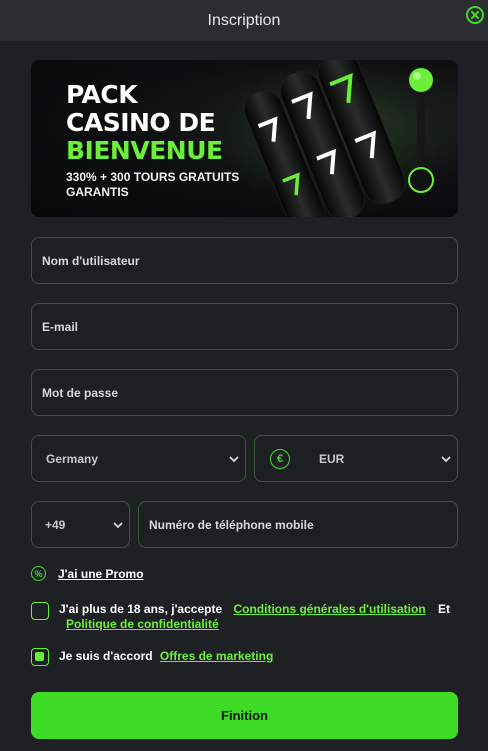 The image size is (488, 751). Describe the element at coordinates (106, 656) in the screenshot. I see `marketing-prefix: Je suis d'accord` at that location.